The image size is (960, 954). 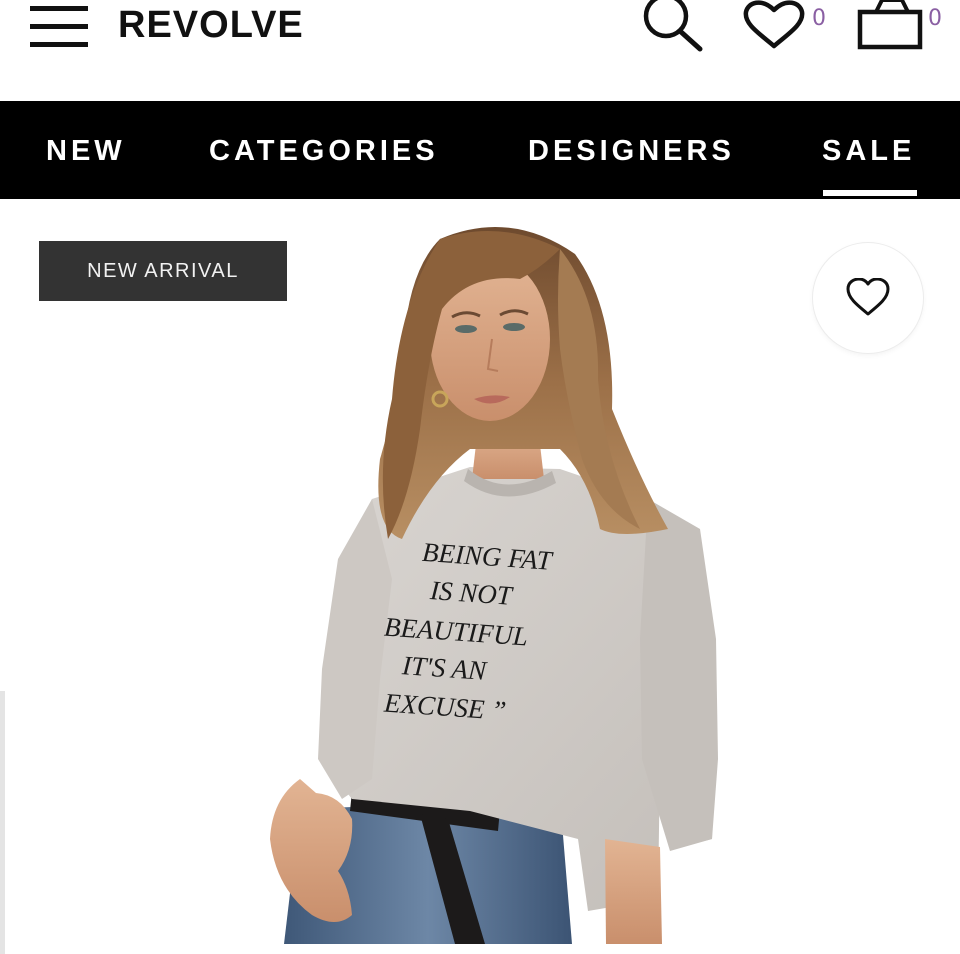 What do you see at coordinates (480, 50) in the screenshot?
I see `top-header: REVOLVE 0 0` at bounding box center [480, 50].